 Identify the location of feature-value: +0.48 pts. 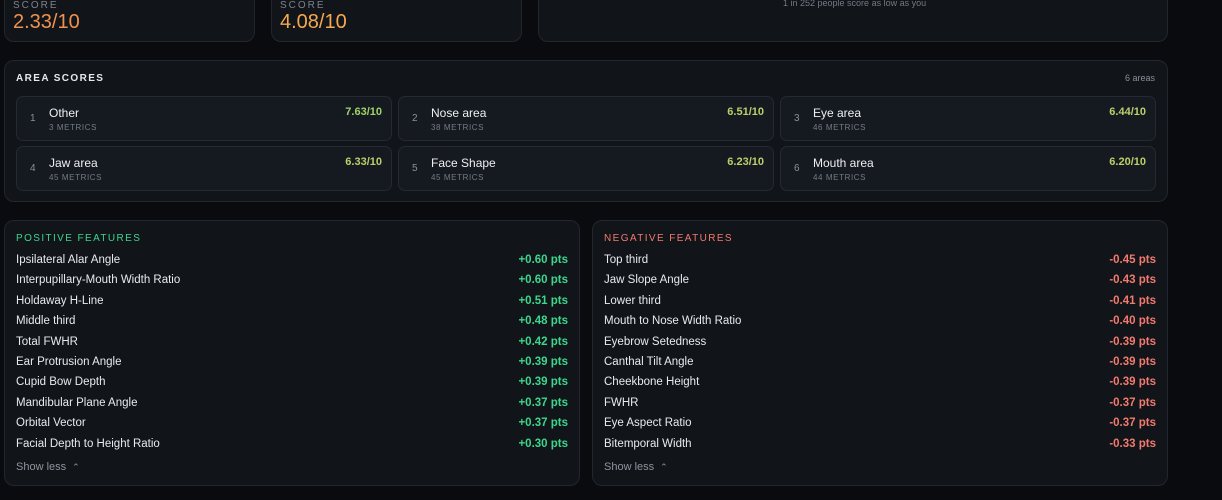
(543, 321).